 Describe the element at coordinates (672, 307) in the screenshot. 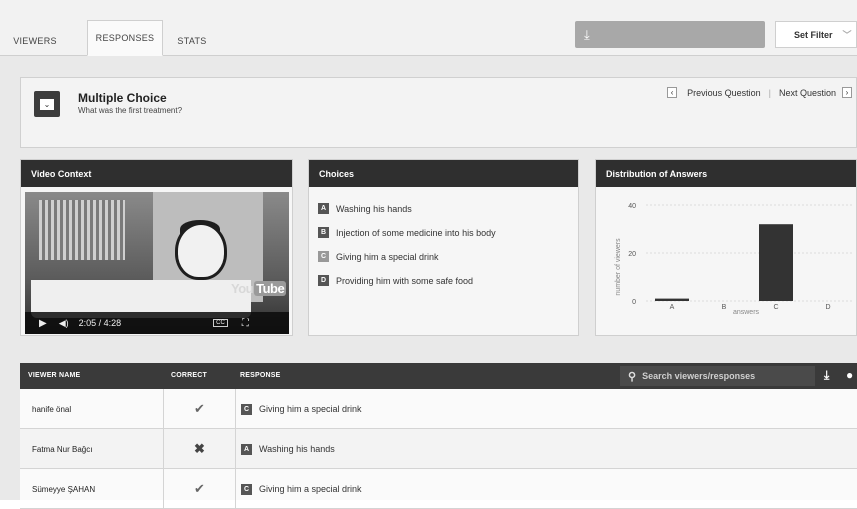

I see `x-tick-label: A` at that location.